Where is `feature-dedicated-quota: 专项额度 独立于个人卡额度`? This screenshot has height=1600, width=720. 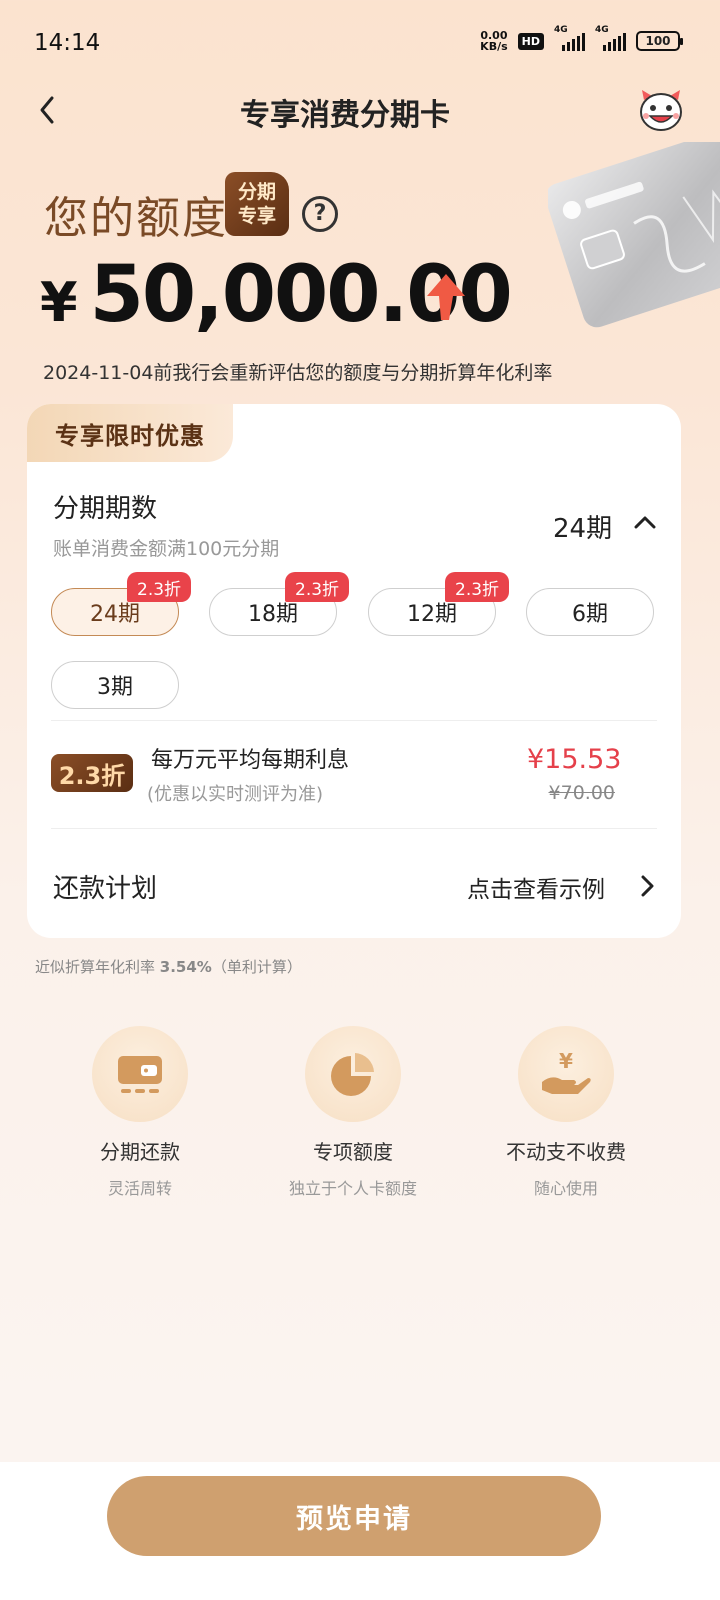 feature-dedicated-quota: 专项额度 独立于个人卡额度 is located at coordinates (353, 1112).